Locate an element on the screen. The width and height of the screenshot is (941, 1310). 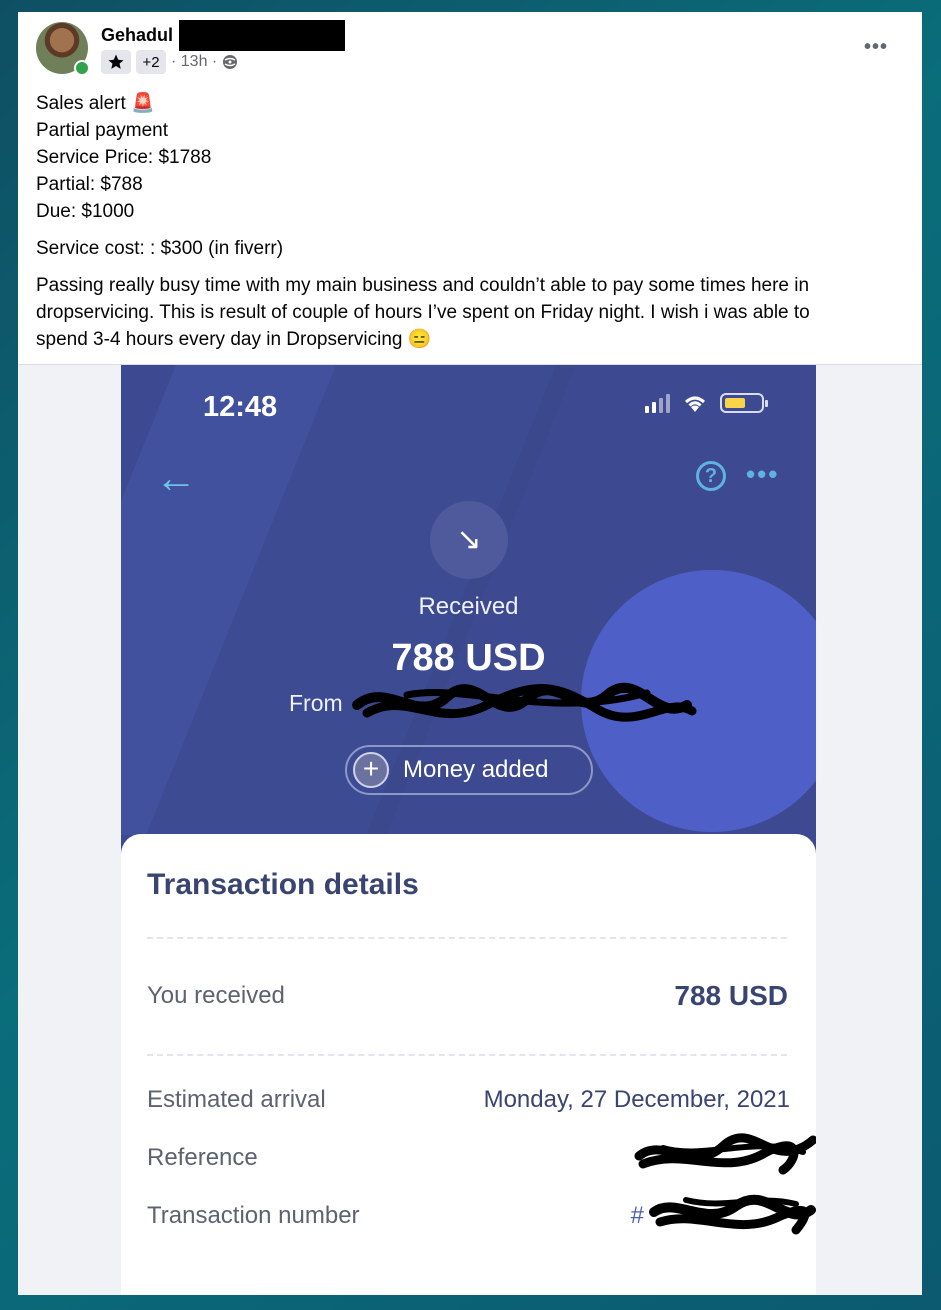
transaction-number-label: Transaction number is located at coordinates (253, 1215).